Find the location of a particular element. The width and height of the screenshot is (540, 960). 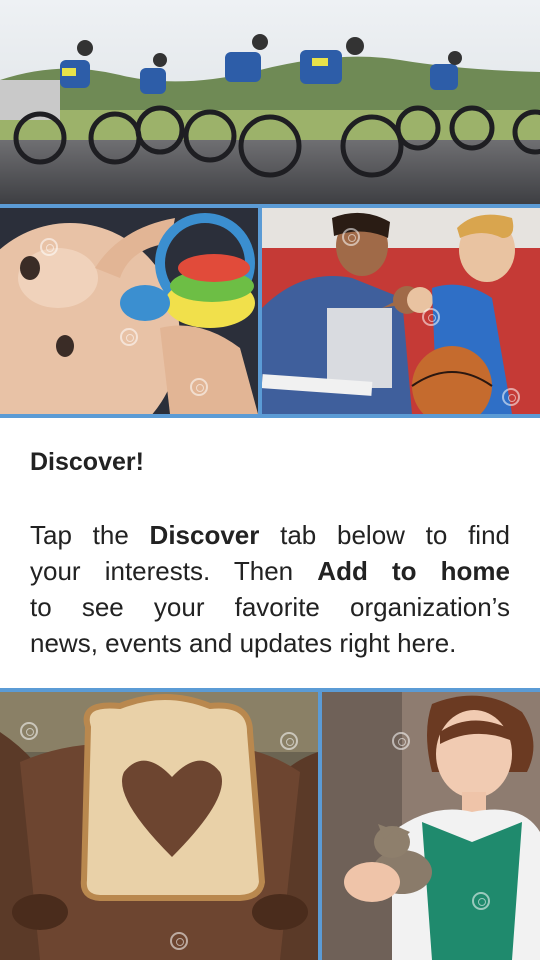

instructions-line-3: to see your favorite organization’s is located at coordinates (270, 607).